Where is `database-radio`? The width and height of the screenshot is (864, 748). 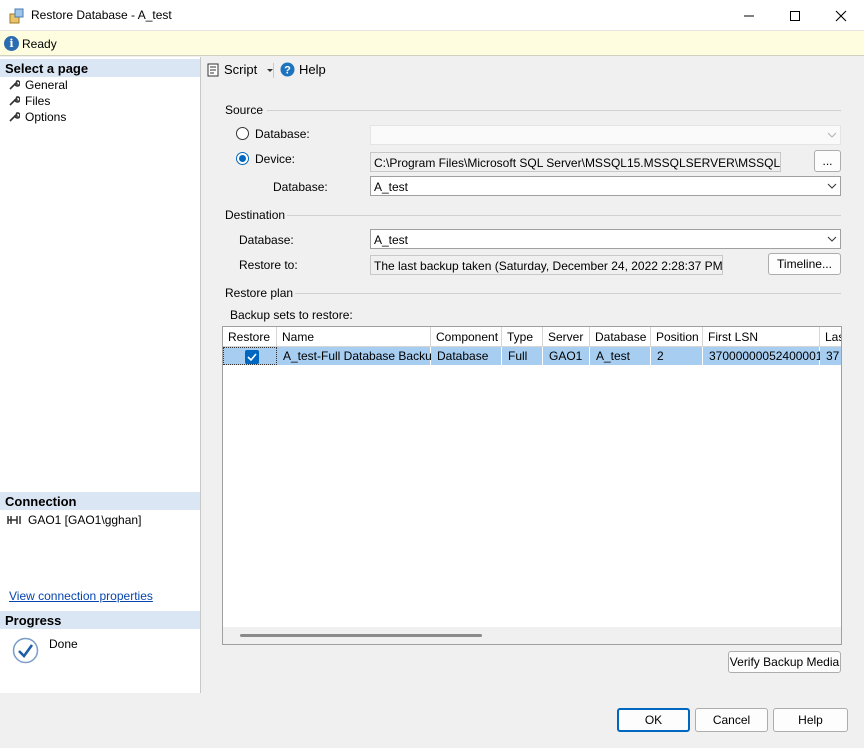
database-radio is located at coordinates (242, 133).